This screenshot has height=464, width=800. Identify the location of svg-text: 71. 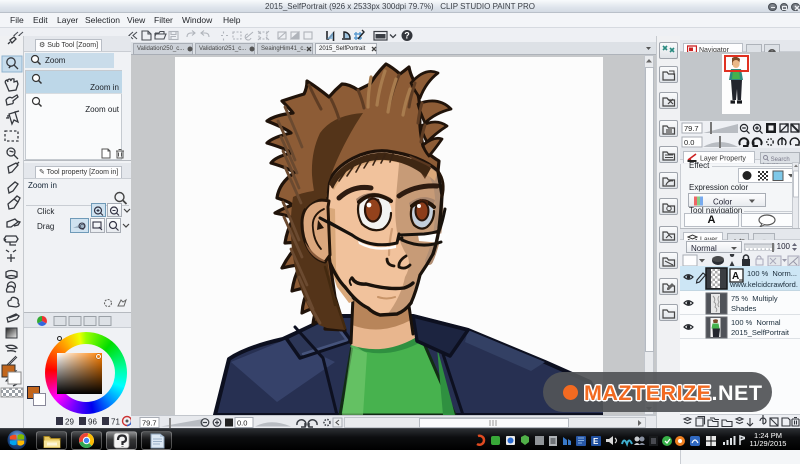
(115, 422).